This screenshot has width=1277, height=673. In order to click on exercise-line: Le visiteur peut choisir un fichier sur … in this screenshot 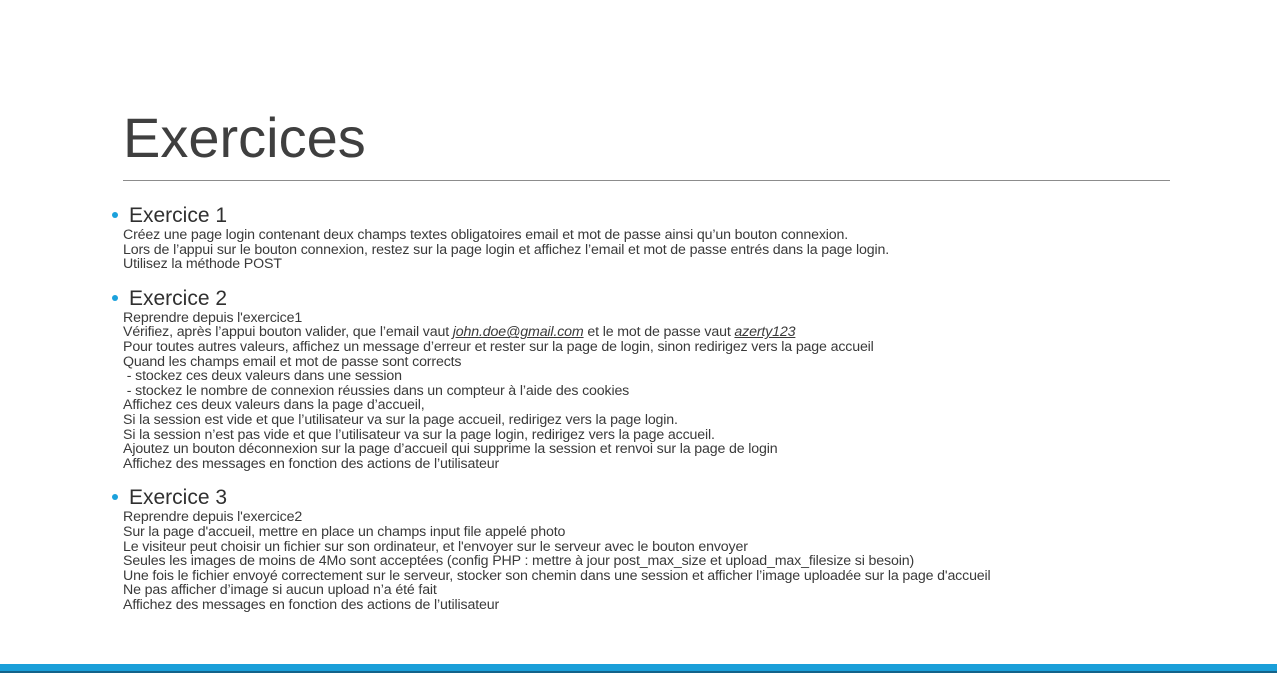, I will do `click(435, 546)`.